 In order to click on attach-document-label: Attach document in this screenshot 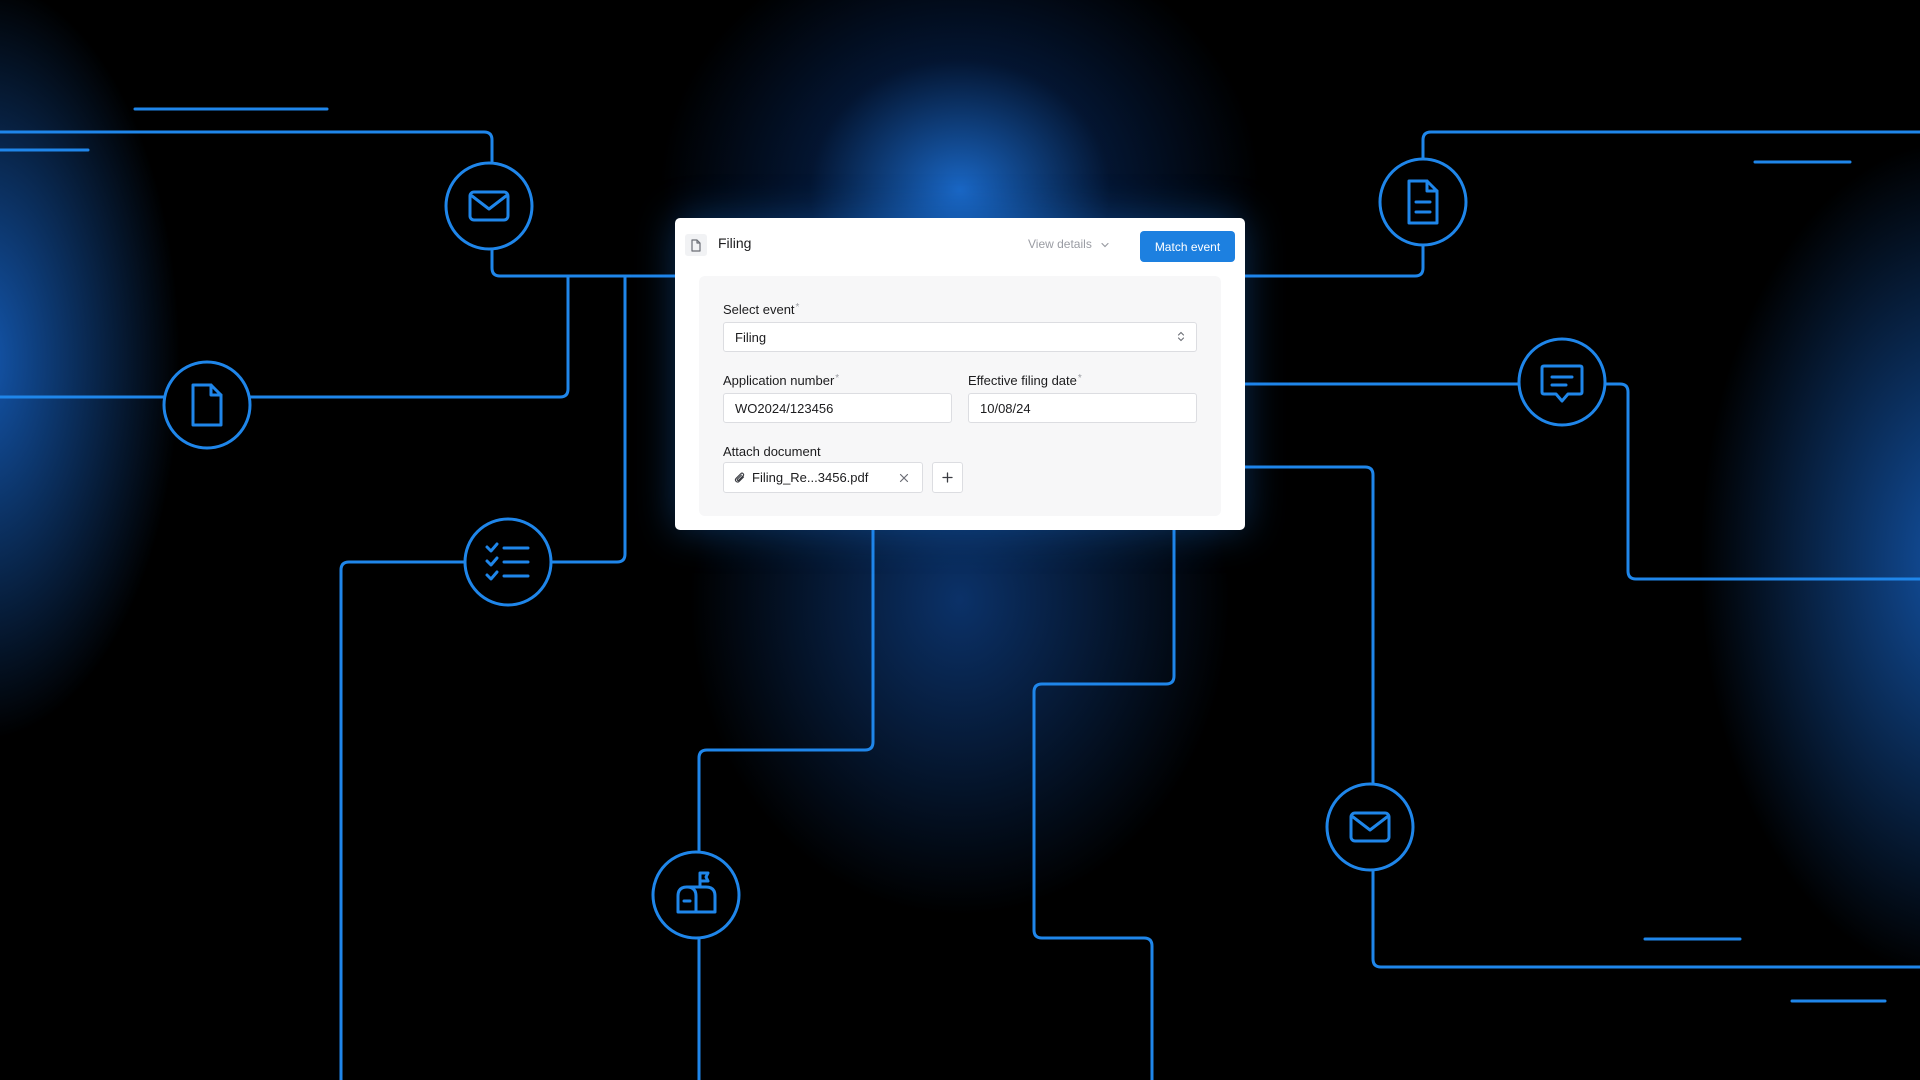, I will do `click(772, 451)`.